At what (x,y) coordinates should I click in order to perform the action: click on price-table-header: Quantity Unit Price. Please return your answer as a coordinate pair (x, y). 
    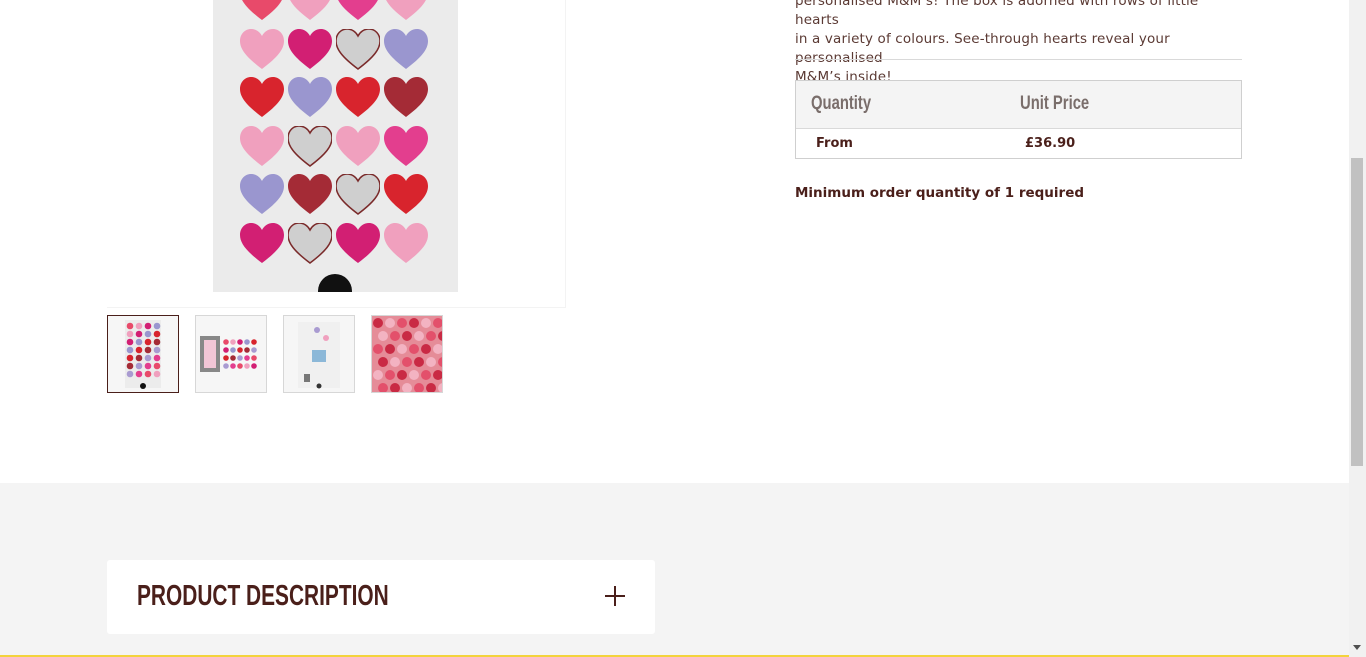
    Looking at the image, I should click on (1018, 105).